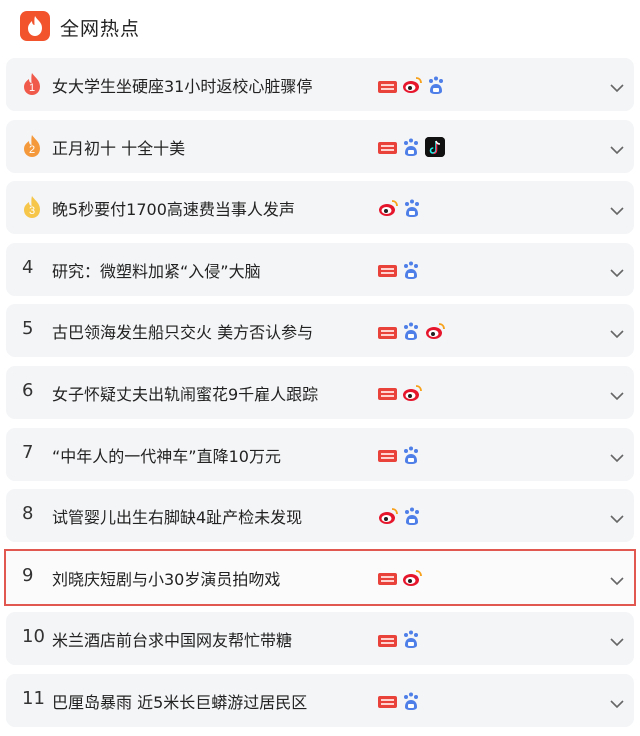 This screenshot has width=640, height=736. I want to click on rank-number: 9, so click(28, 575).